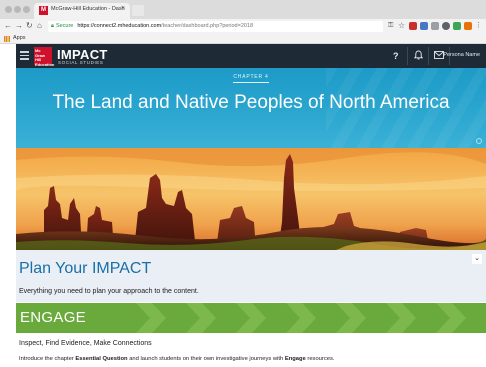  Describe the element at coordinates (251, 77) in the screenshot. I see `chapter-label: CHAPTER 4` at that location.